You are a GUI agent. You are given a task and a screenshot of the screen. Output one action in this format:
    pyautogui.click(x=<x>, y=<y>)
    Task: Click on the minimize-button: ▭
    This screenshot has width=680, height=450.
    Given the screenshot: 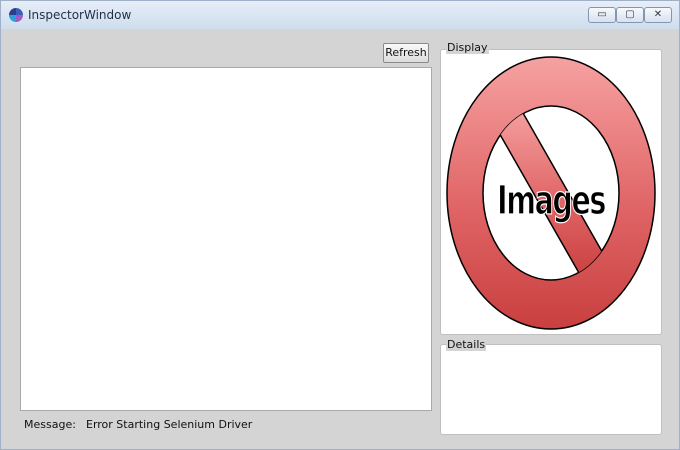 What is the action you would take?
    pyautogui.click(x=602, y=15)
    